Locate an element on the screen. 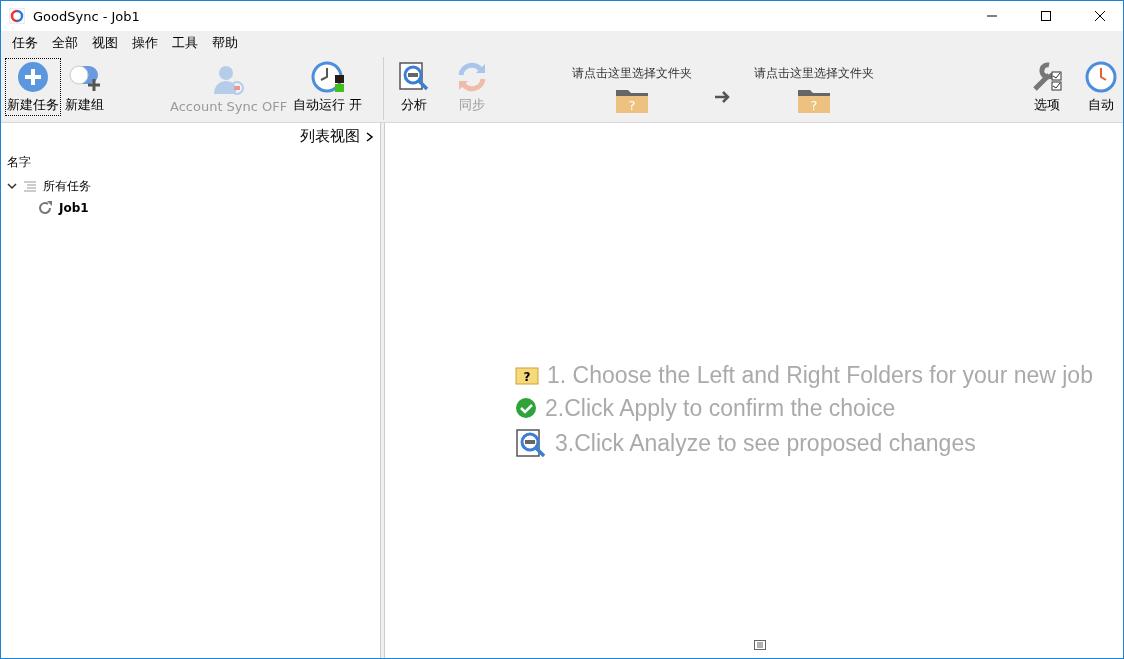 The width and height of the screenshot is (1124, 659). toolbar-button: 新建组 is located at coordinates (84, 87).